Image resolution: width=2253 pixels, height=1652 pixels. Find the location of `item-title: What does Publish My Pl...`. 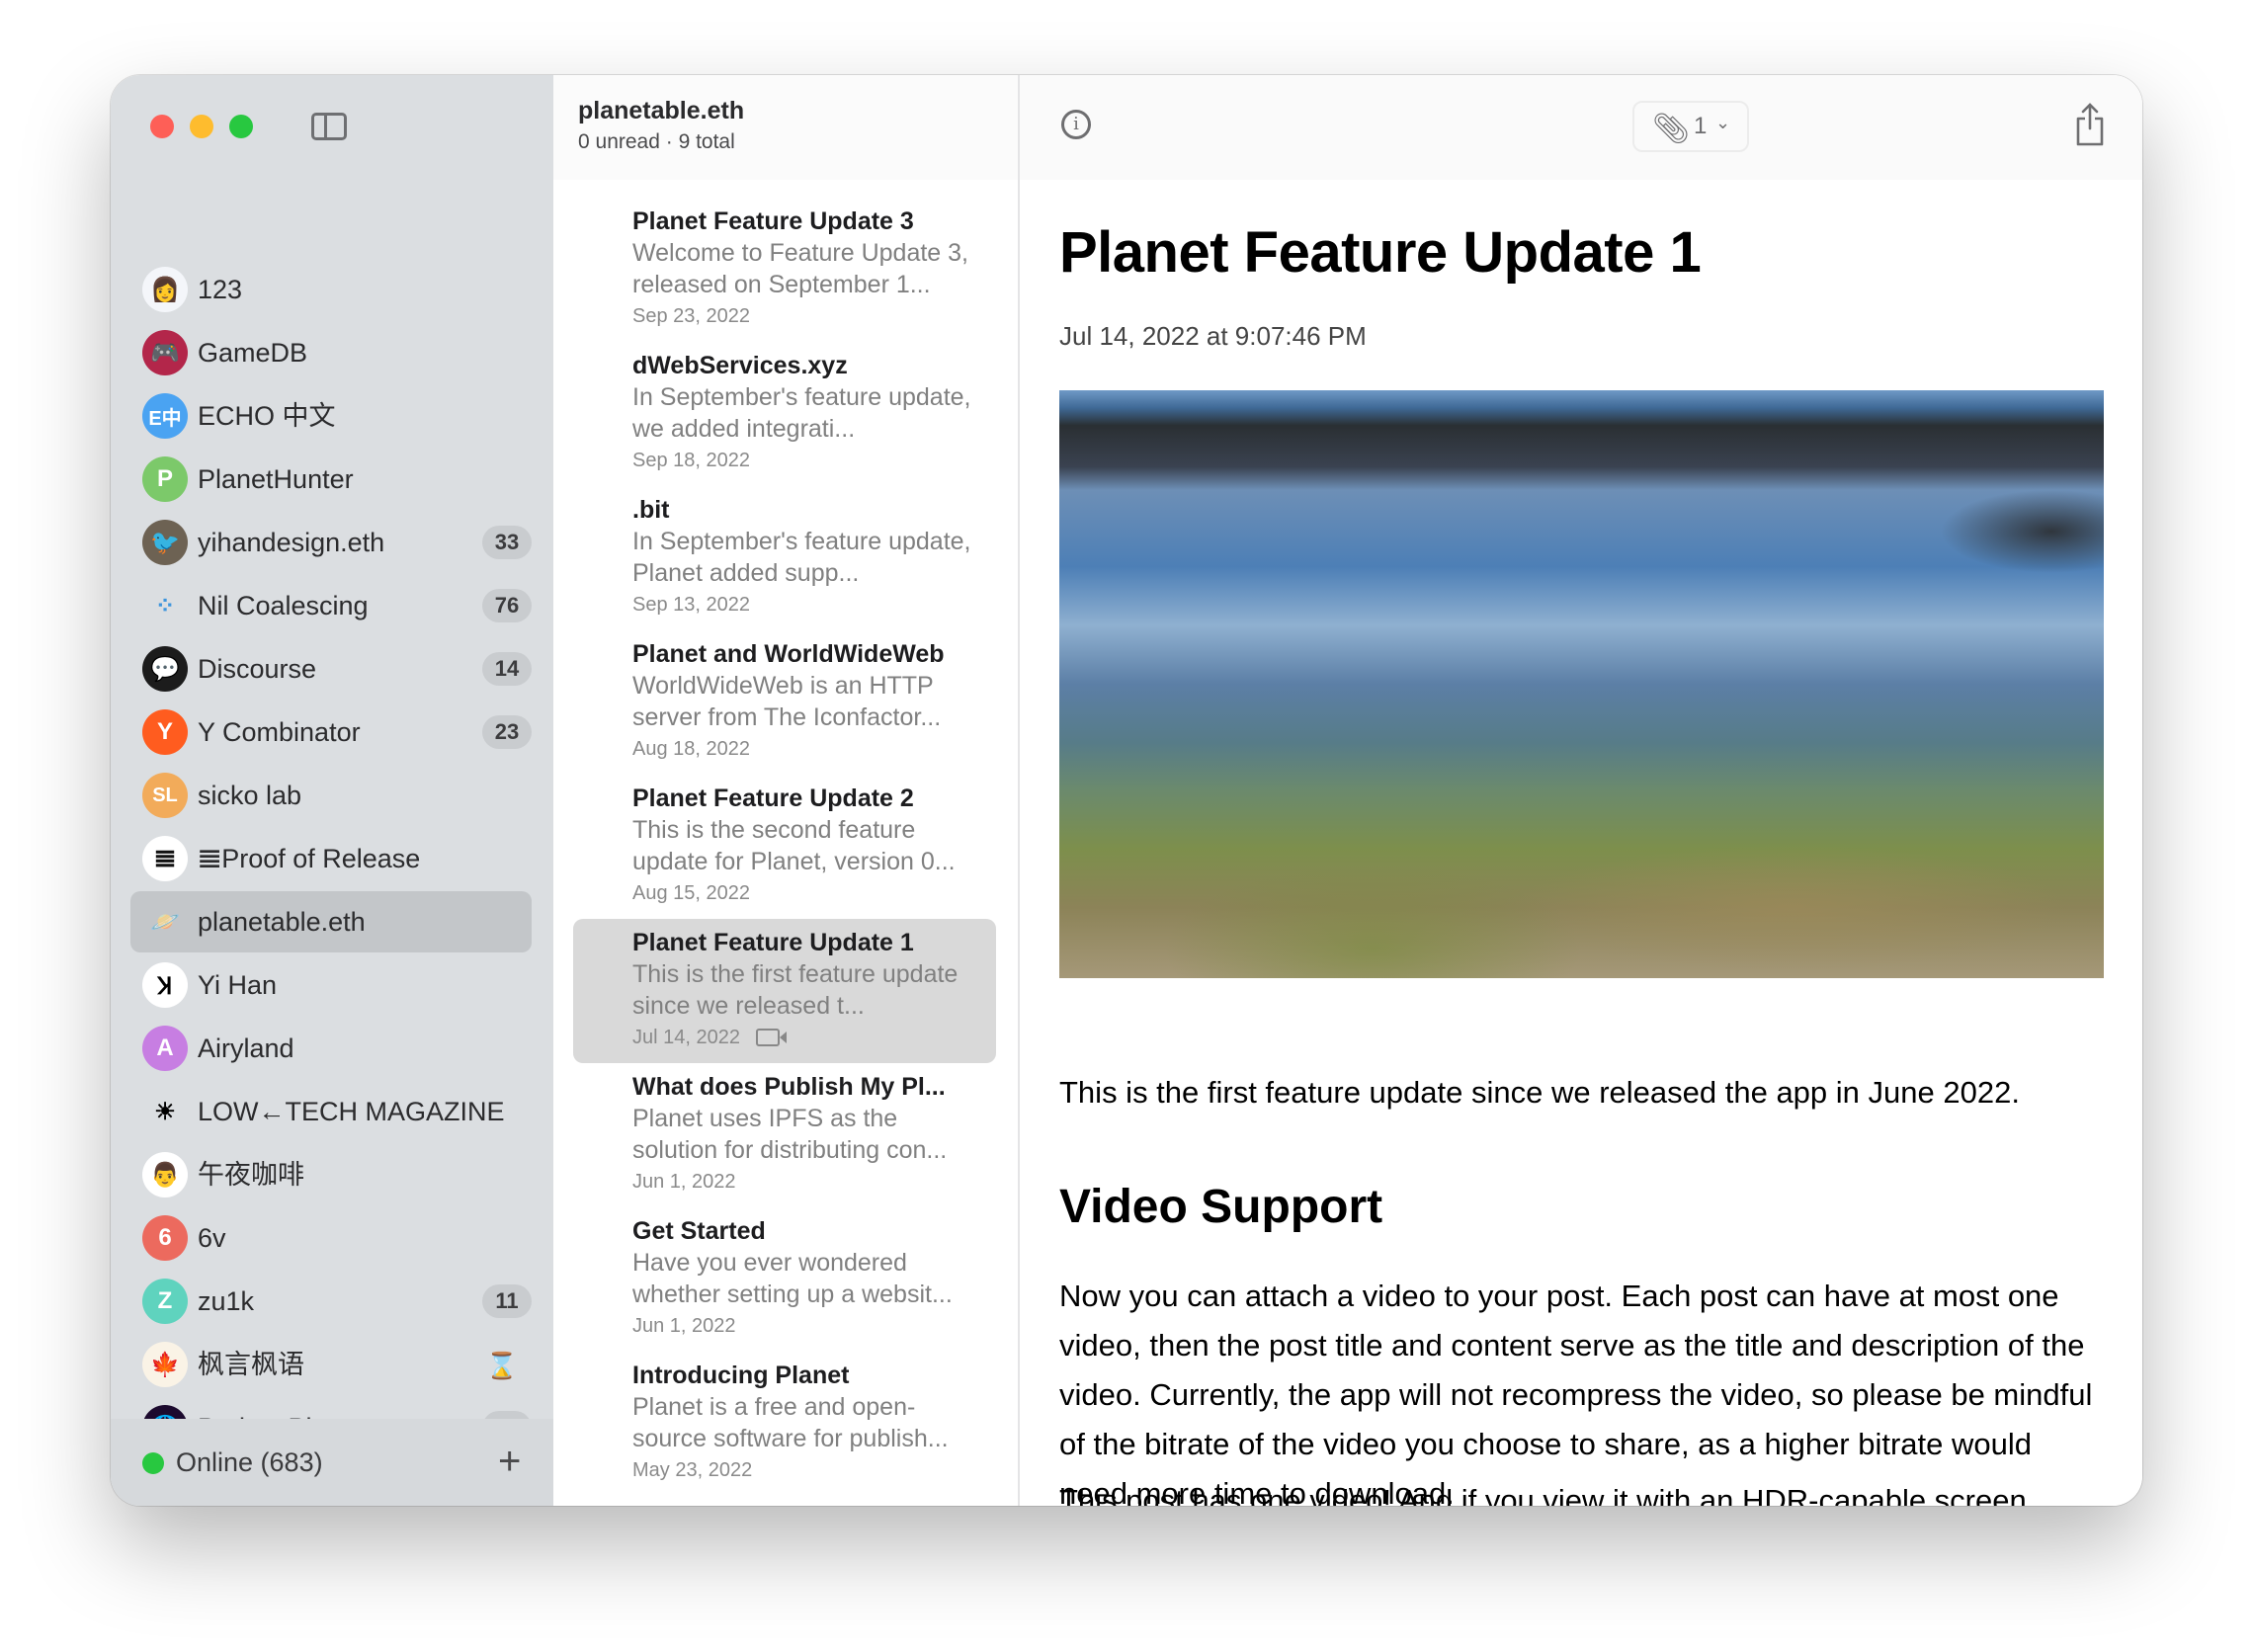

item-title: What does Publish My Pl... is located at coordinates (789, 1087).